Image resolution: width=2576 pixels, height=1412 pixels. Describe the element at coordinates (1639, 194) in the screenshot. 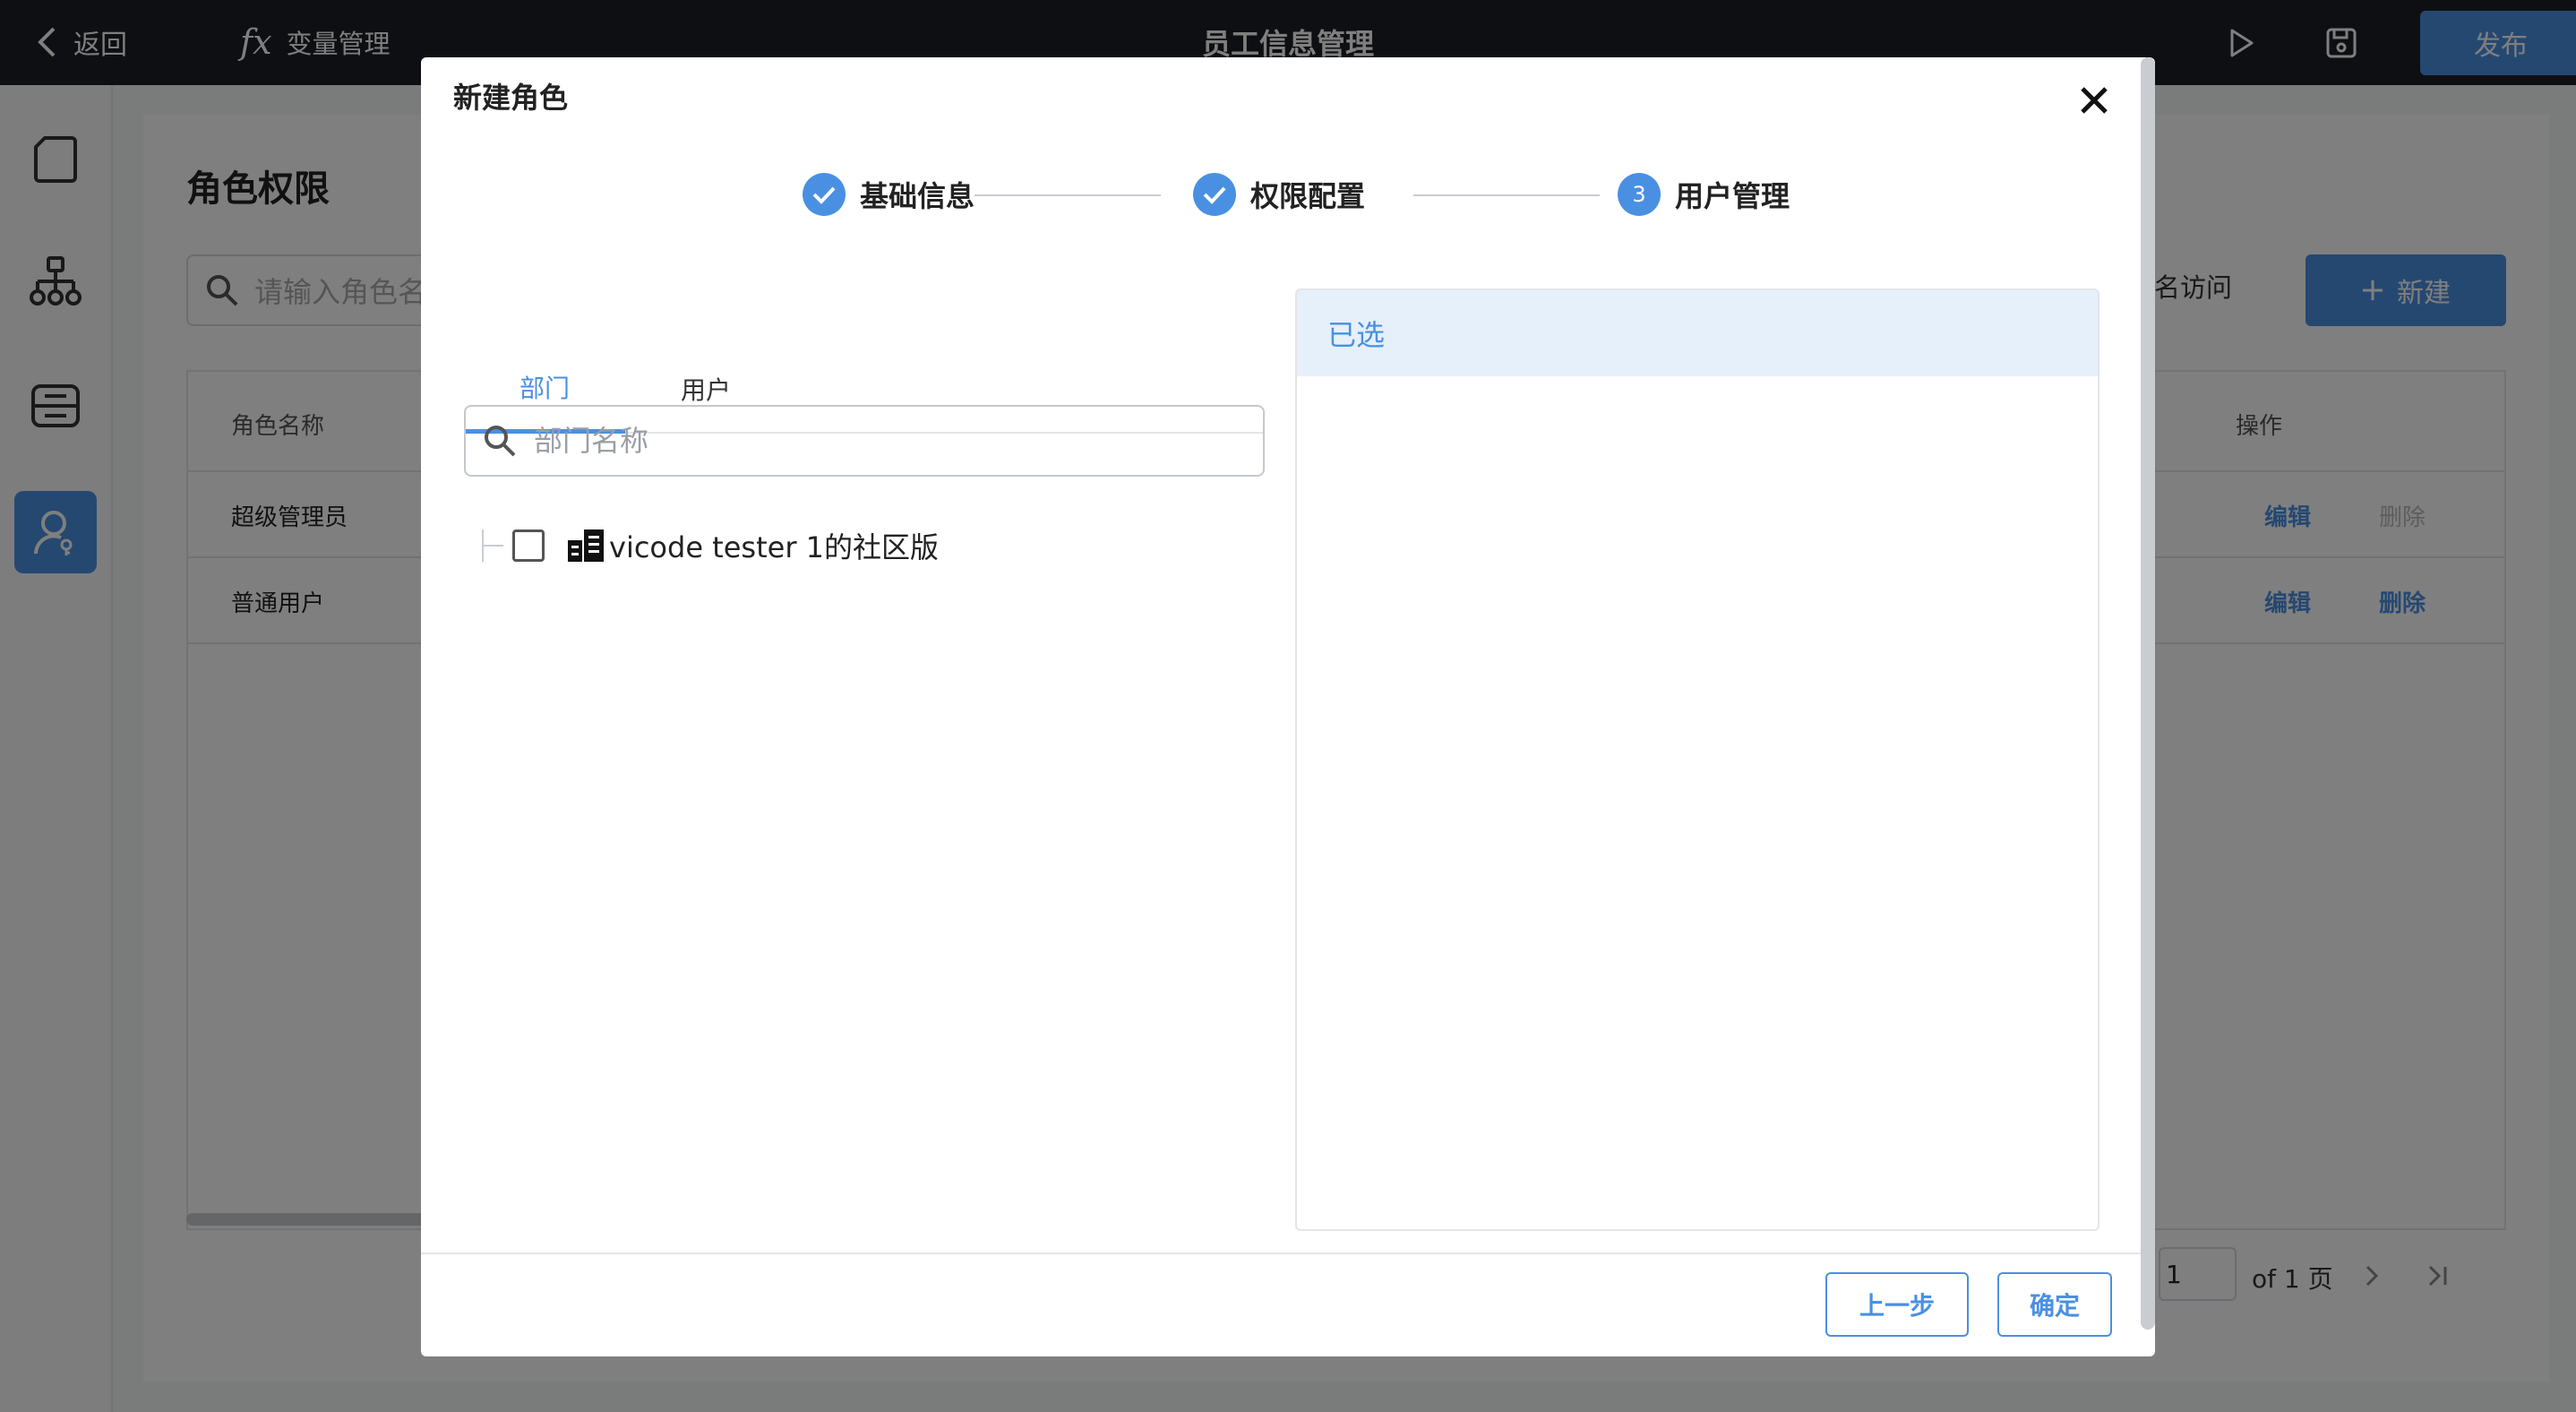

I see `step-number-circle: 3` at that location.